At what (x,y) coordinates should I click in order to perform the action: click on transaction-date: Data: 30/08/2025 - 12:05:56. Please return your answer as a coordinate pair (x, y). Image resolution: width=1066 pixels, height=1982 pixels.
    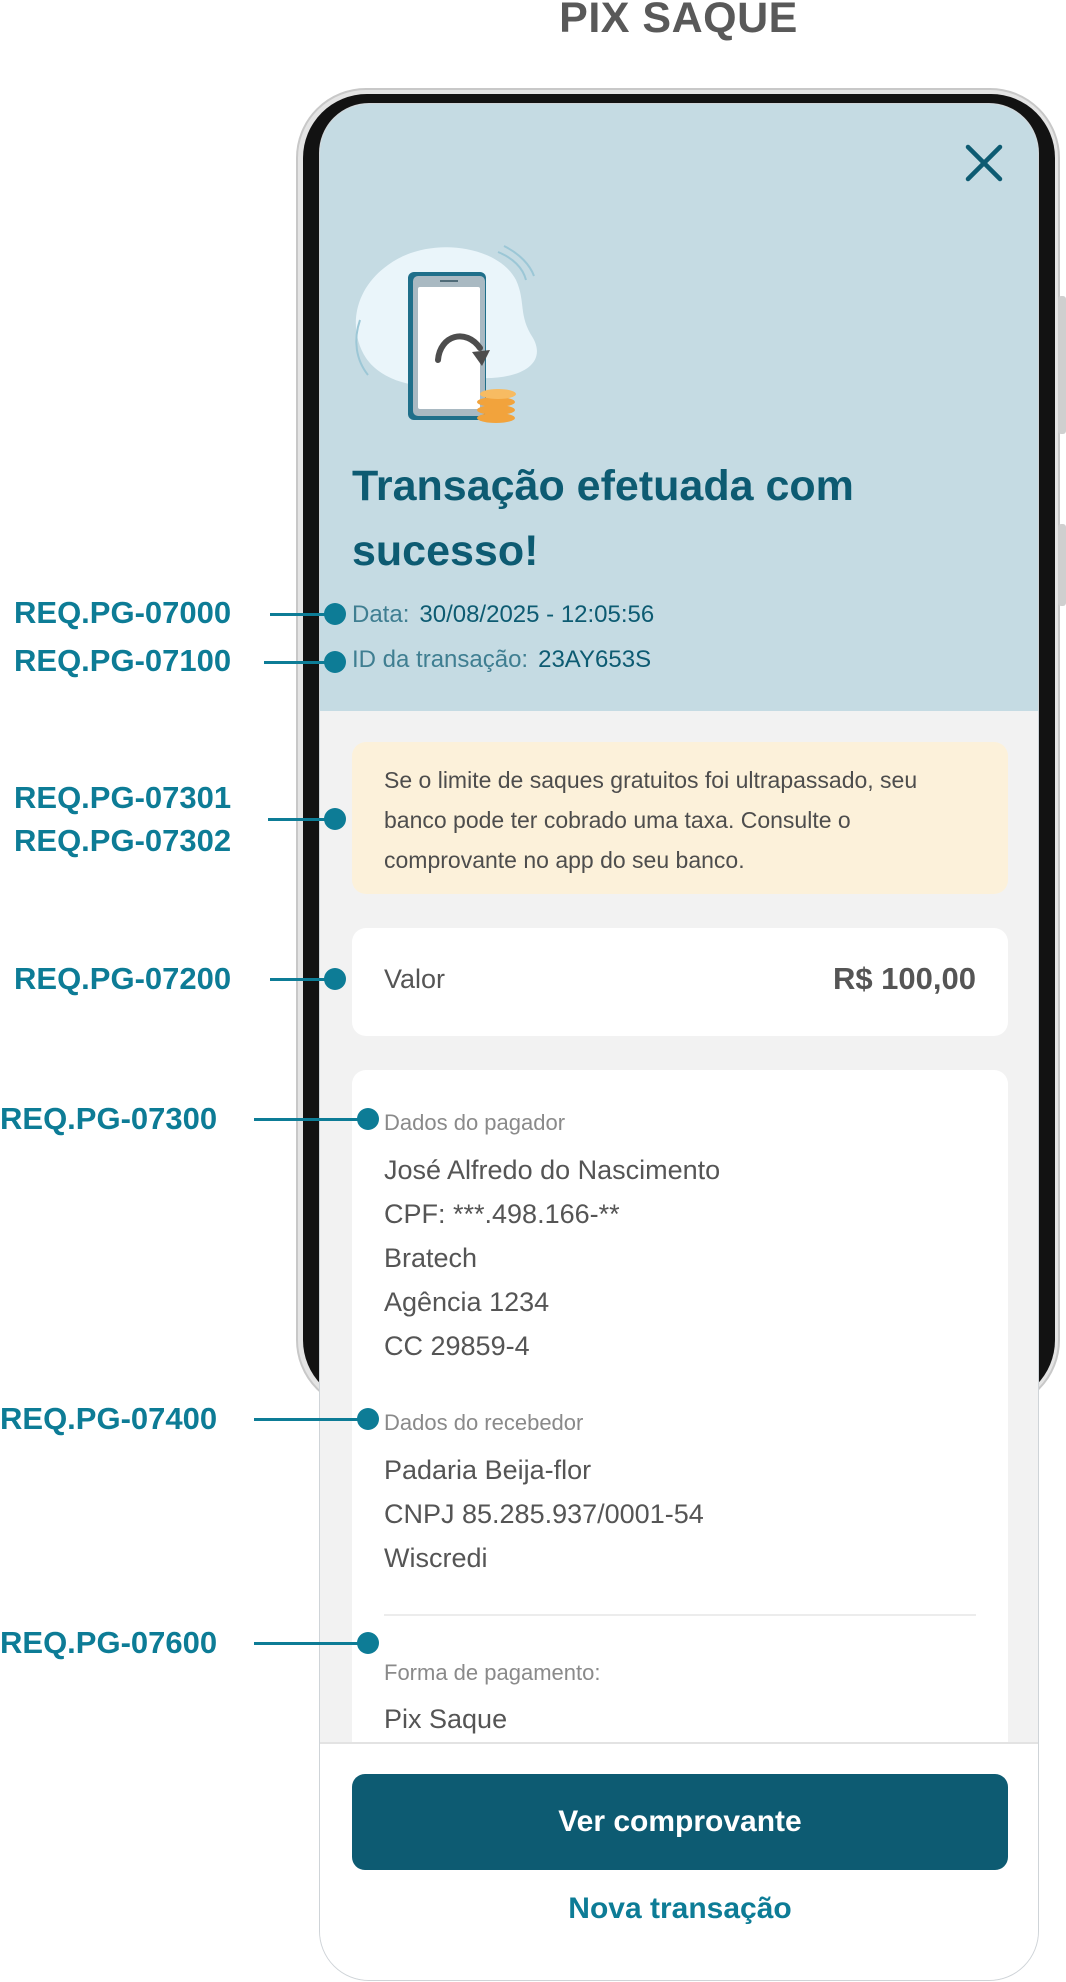
    Looking at the image, I should click on (503, 615).